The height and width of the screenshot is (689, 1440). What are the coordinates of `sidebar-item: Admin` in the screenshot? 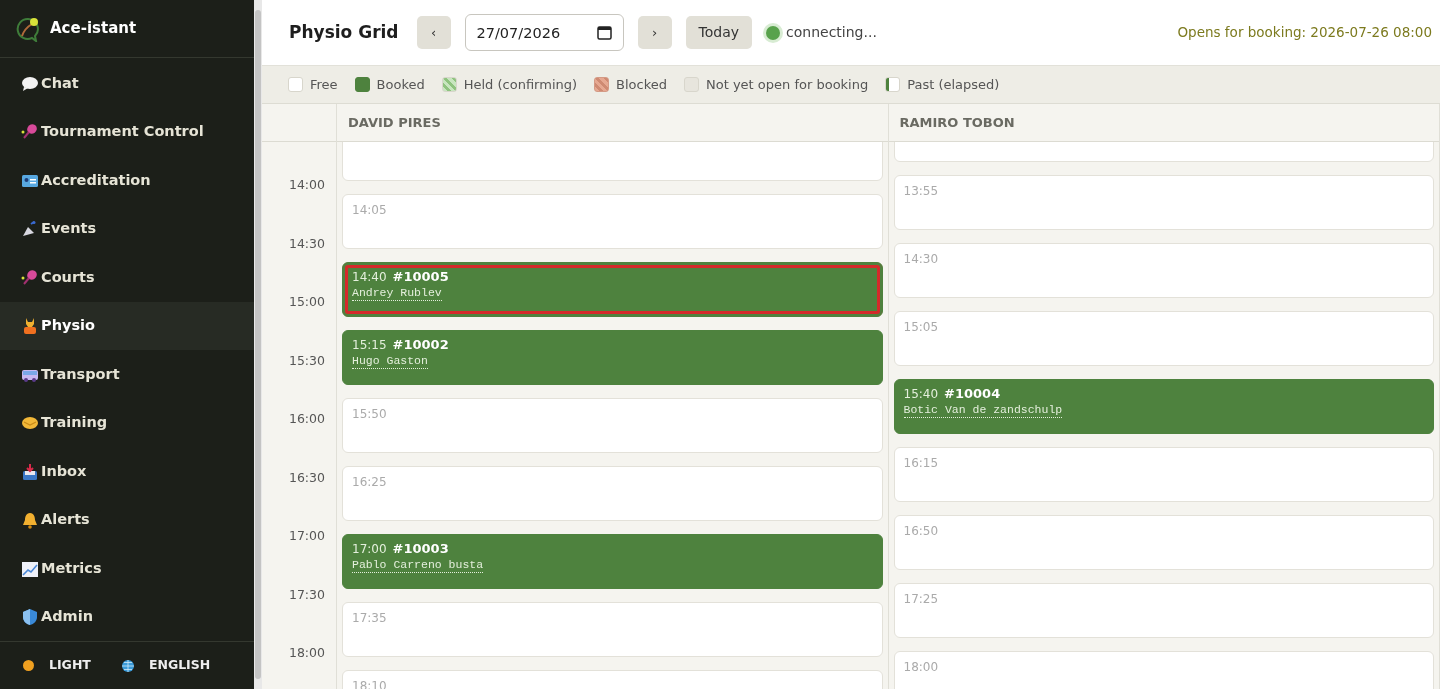 It's located at (127, 617).